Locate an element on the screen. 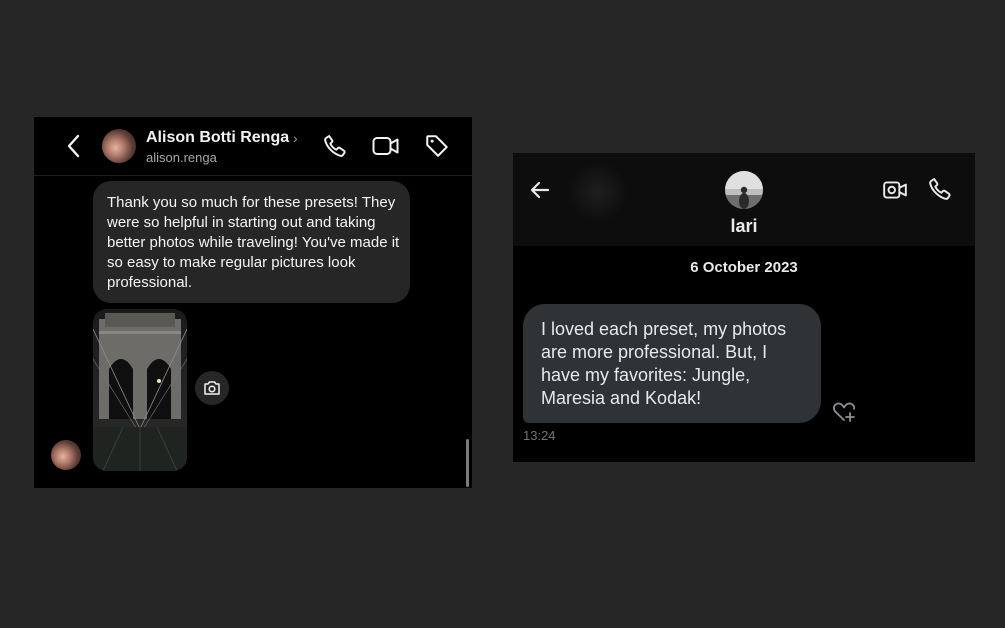  camera-icon is located at coordinates (212, 388).